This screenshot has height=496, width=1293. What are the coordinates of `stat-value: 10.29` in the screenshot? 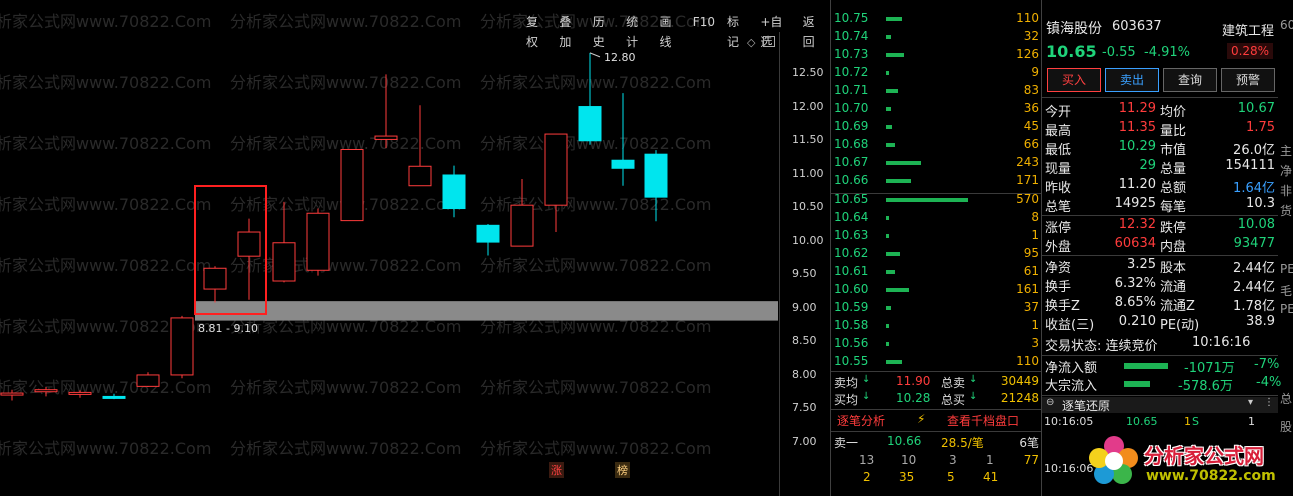 It's located at (1137, 146).